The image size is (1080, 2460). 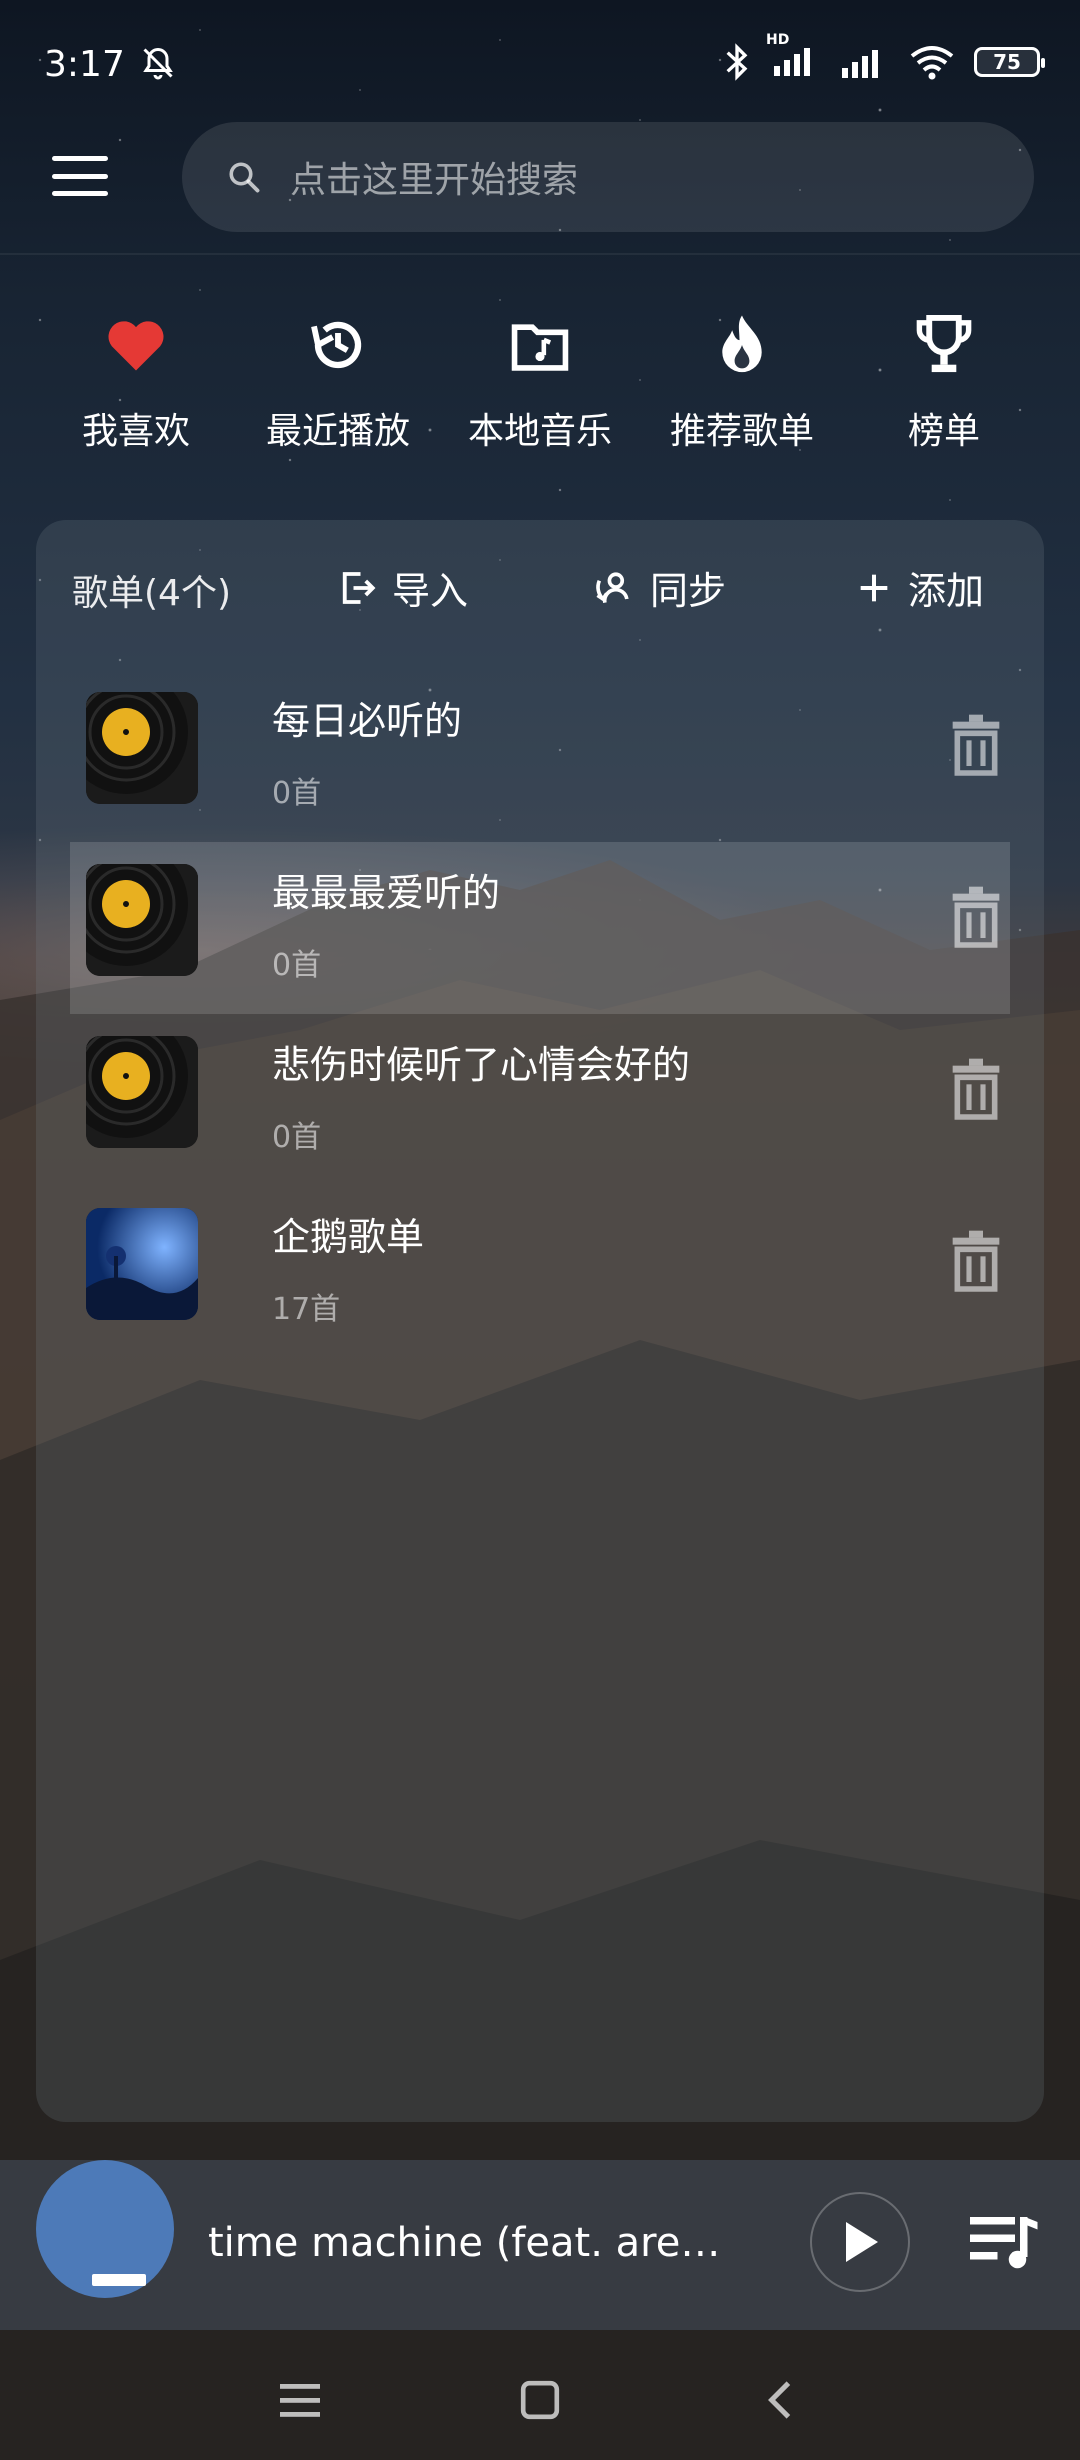 I want to click on playlist-name: 每日必听的, so click(x=367, y=721).